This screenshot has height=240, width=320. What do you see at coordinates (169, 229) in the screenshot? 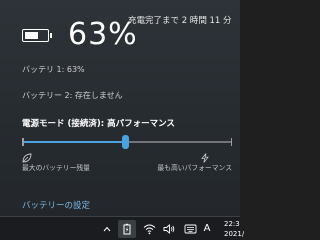
I see `volume-icon` at bounding box center [169, 229].